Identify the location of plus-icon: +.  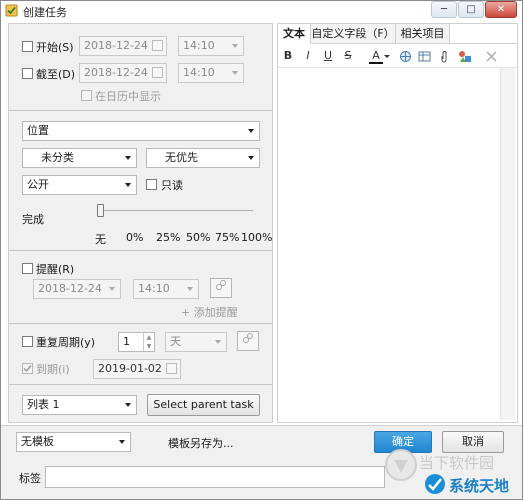
(186, 312).